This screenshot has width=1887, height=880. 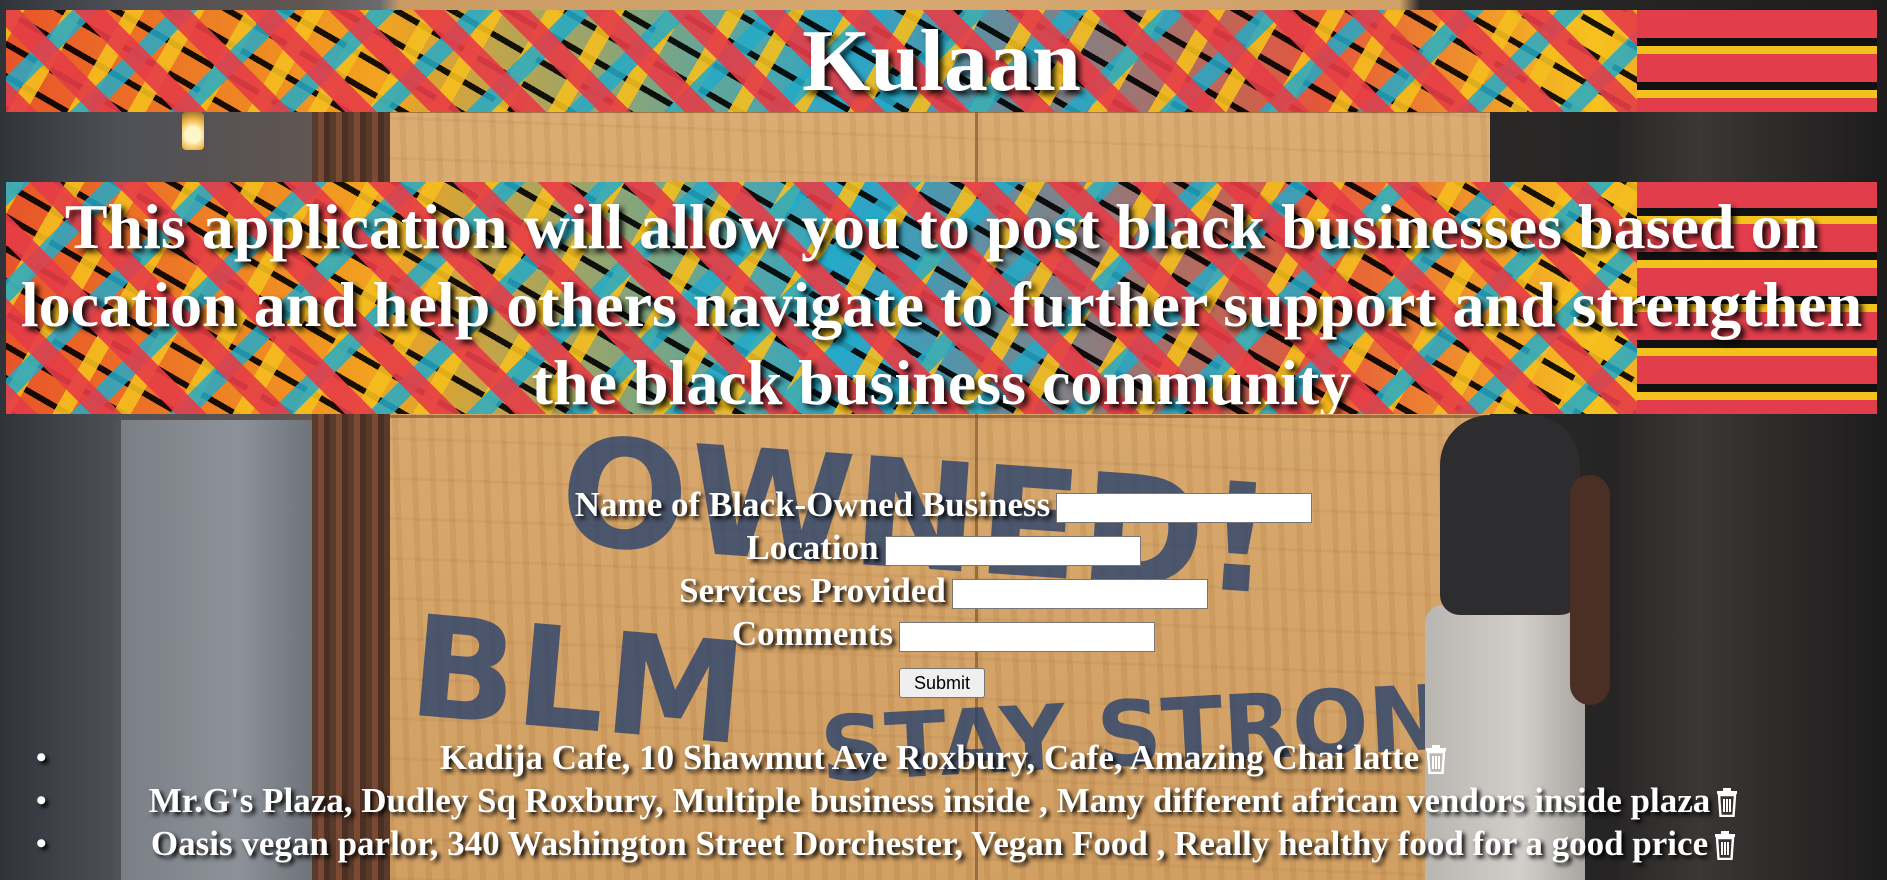 I want to click on comments-label: Comments, so click(x=812, y=633).